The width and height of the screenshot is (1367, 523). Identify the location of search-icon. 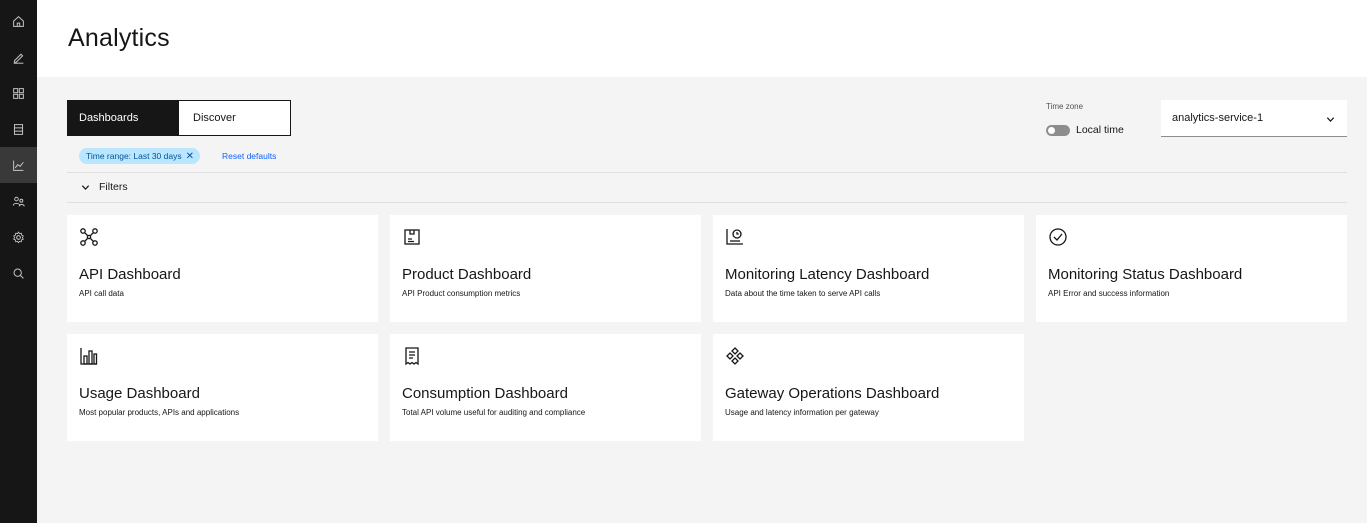
(18, 273).